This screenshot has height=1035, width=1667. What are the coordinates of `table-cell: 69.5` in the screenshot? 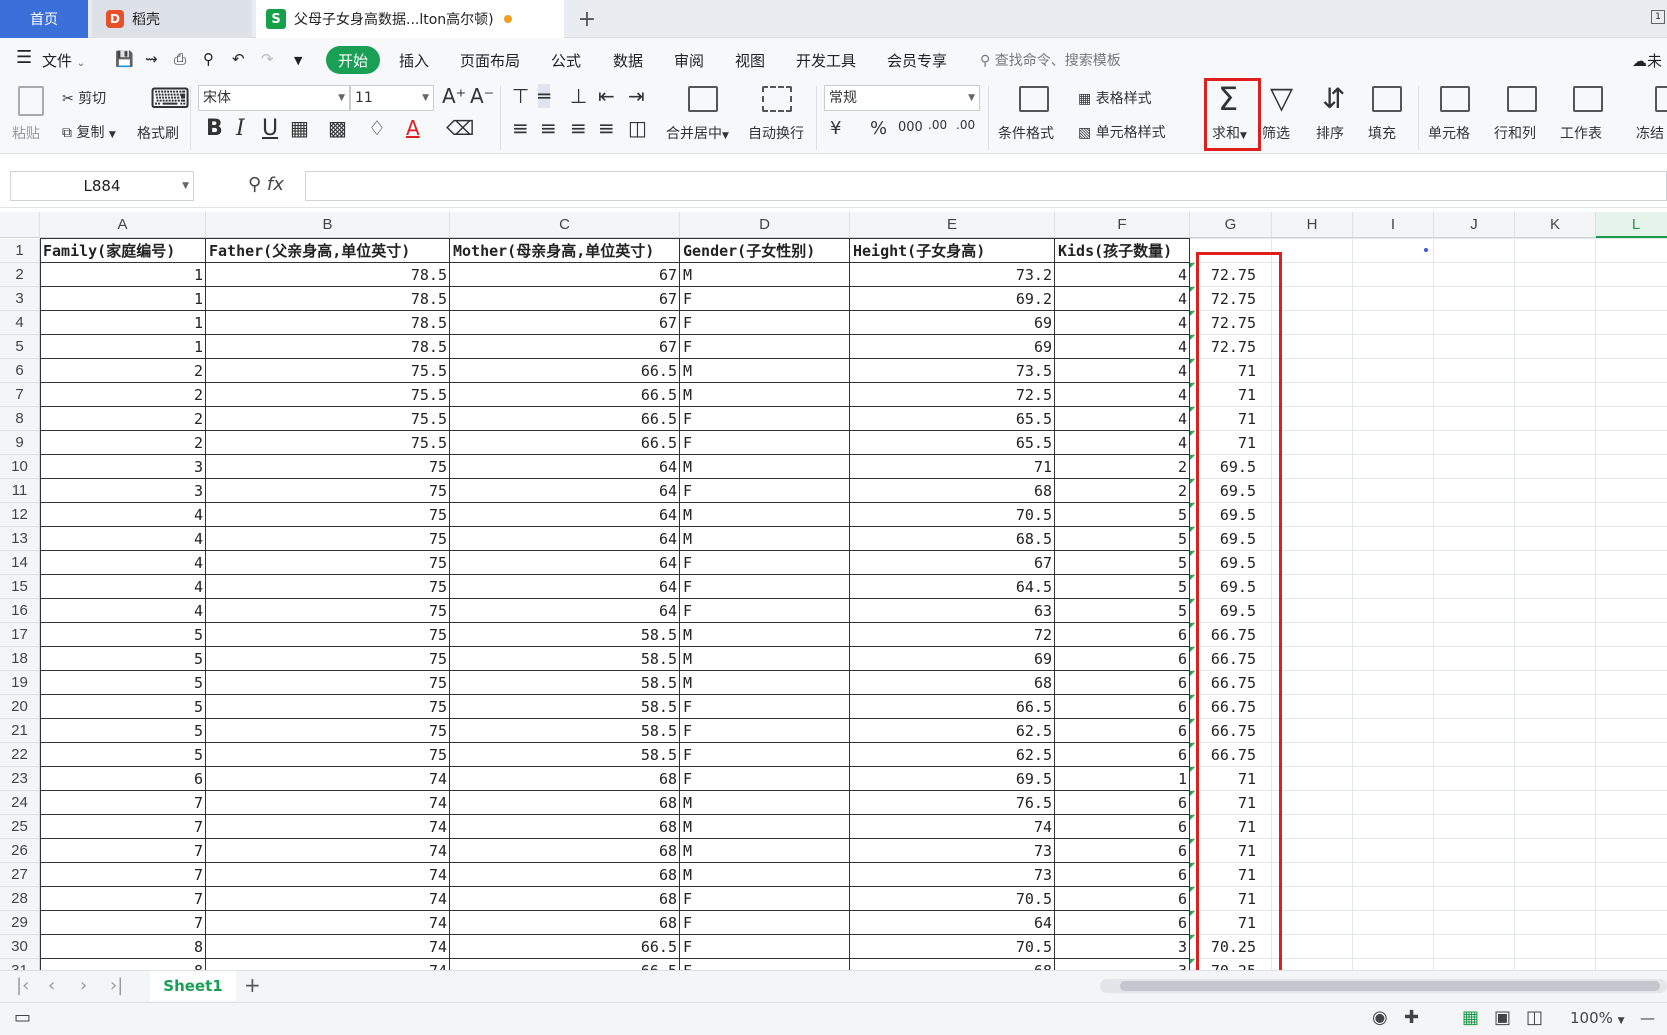 It's located at (952, 779).